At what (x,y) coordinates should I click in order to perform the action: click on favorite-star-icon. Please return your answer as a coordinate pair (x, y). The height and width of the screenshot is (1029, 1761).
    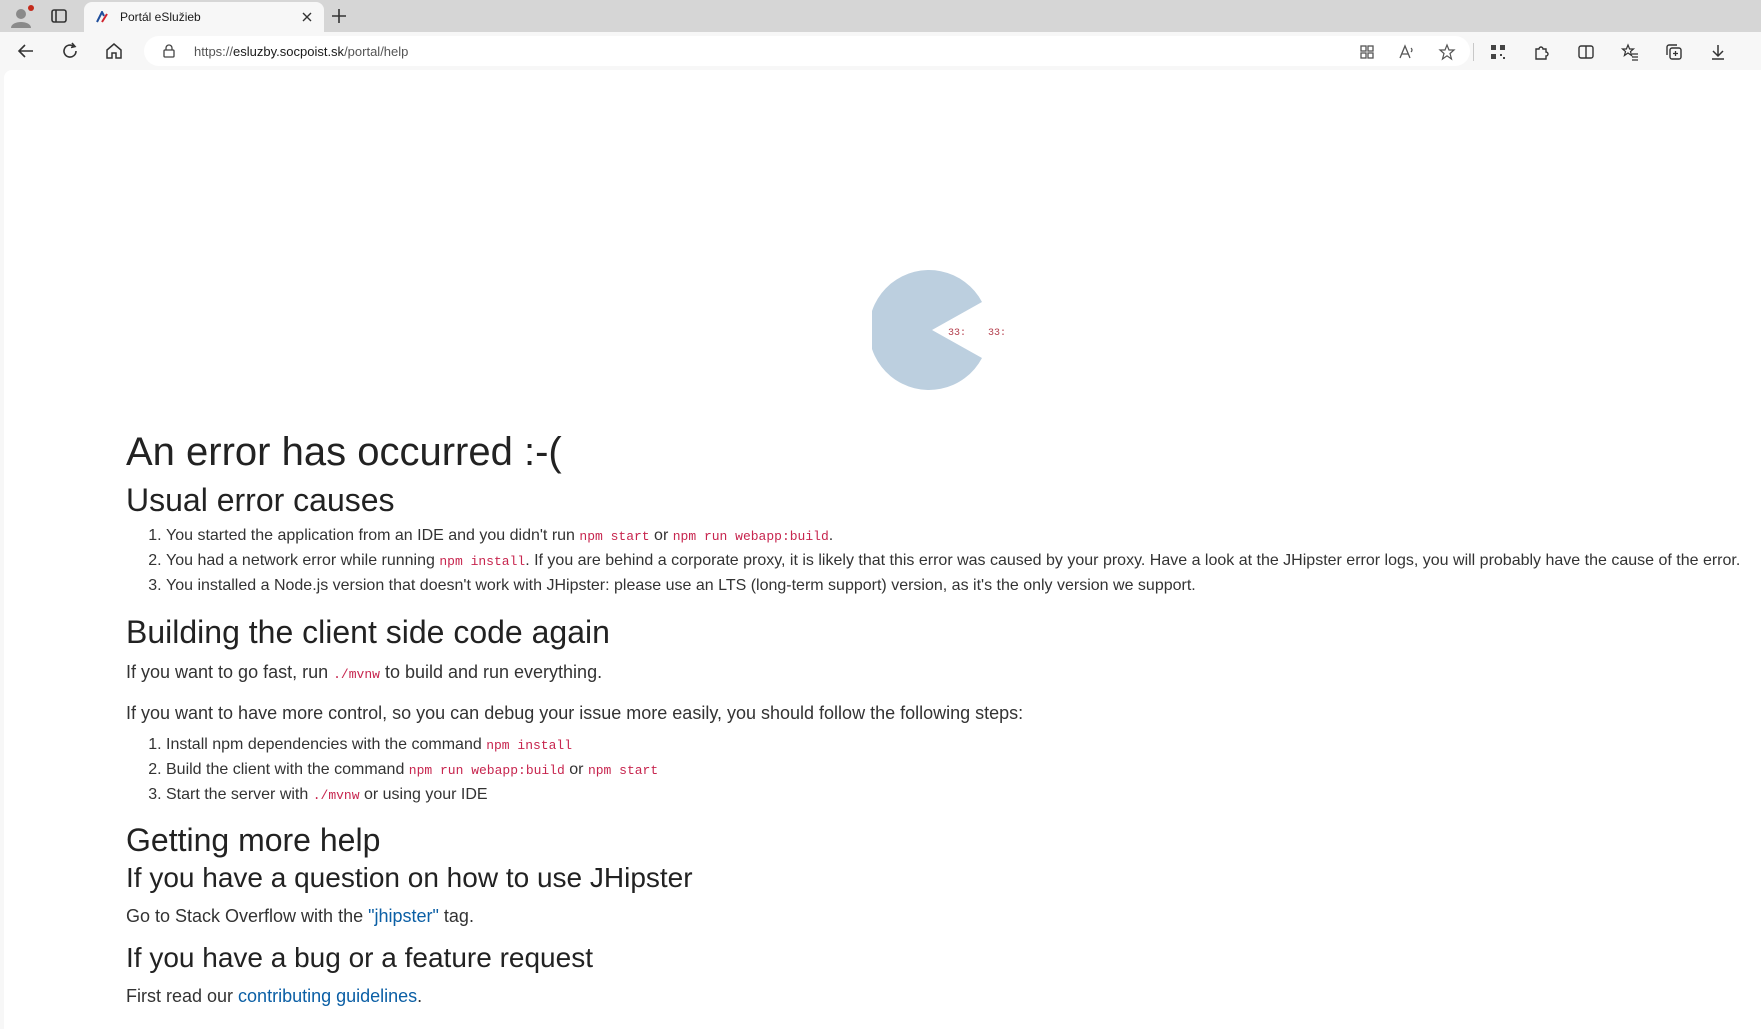
    Looking at the image, I should click on (1447, 52).